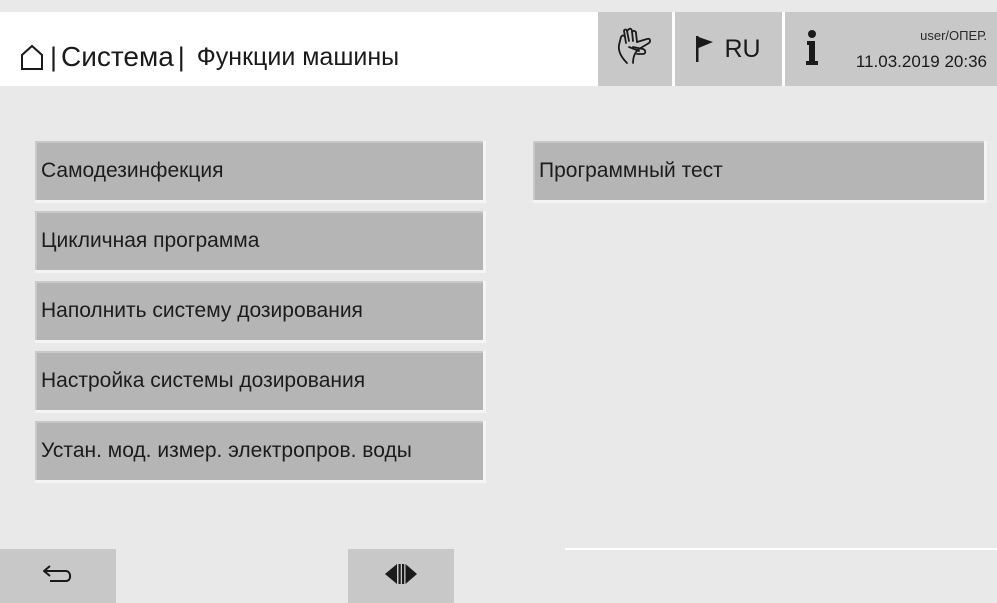 This screenshot has width=997, height=603. I want to click on menu-item-label: Настройка системы дозирования, so click(203, 380).